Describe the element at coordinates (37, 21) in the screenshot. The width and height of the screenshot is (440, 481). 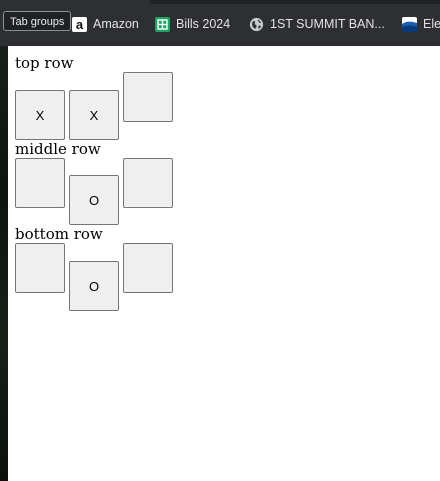
I see `tab-groups-tooltip: Tab groups` at that location.